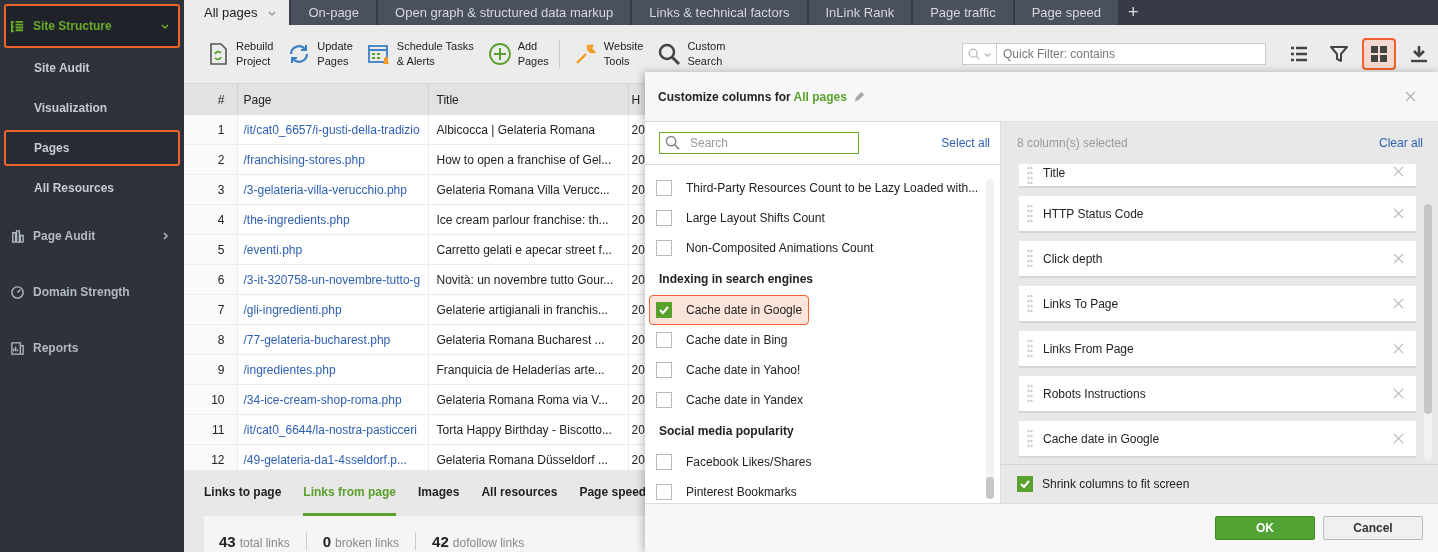 The width and height of the screenshot is (1438, 552). I want to click on tab: All pages, so click(237, 12).